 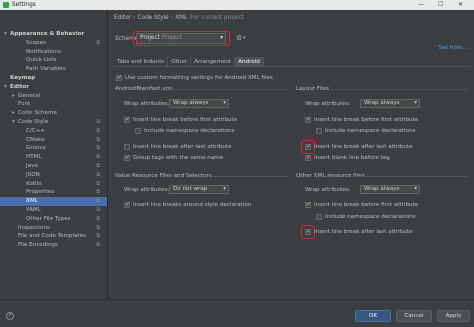 I want to click on sidebar-item-yaml: YAML ⧉, so click(x=53, y=210).